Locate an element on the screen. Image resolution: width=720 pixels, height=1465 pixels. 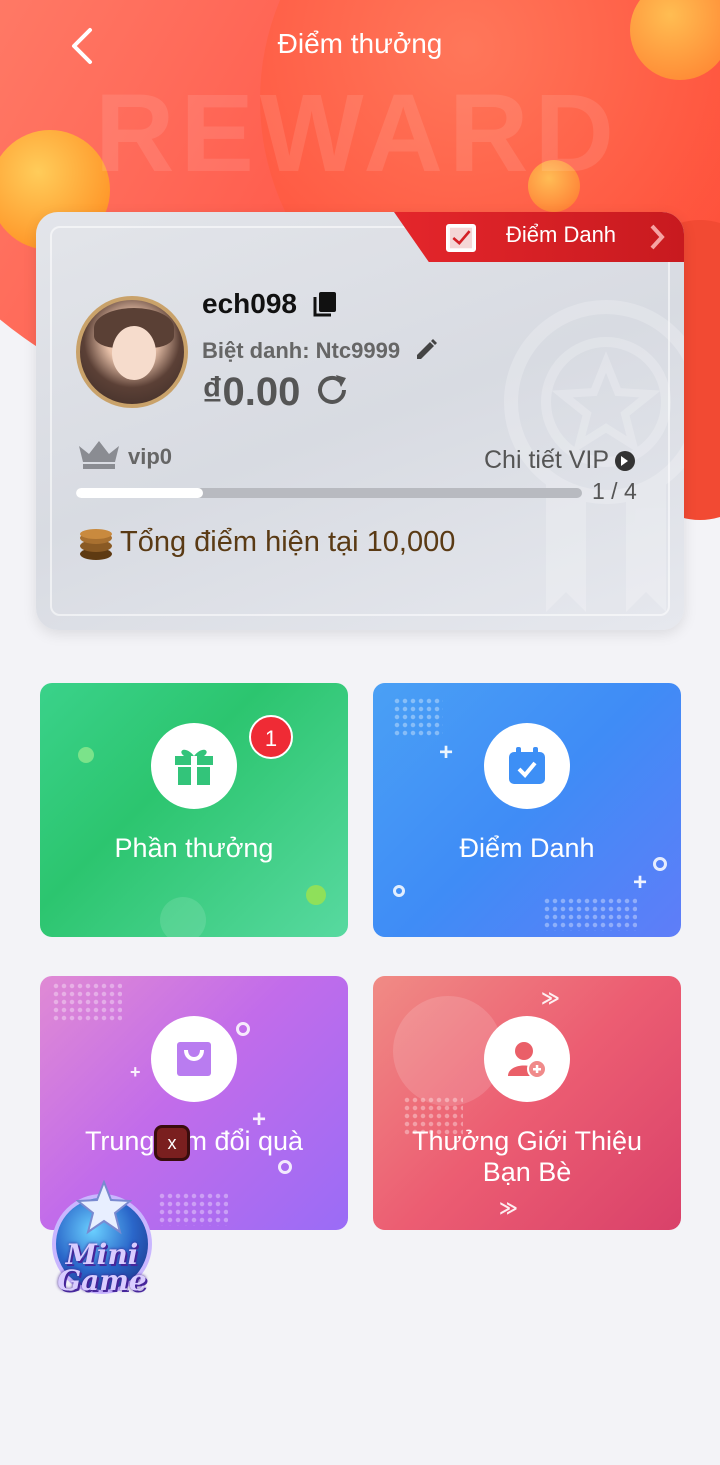
page-title: Điểm thưởng is located at coordinates (360, 43).